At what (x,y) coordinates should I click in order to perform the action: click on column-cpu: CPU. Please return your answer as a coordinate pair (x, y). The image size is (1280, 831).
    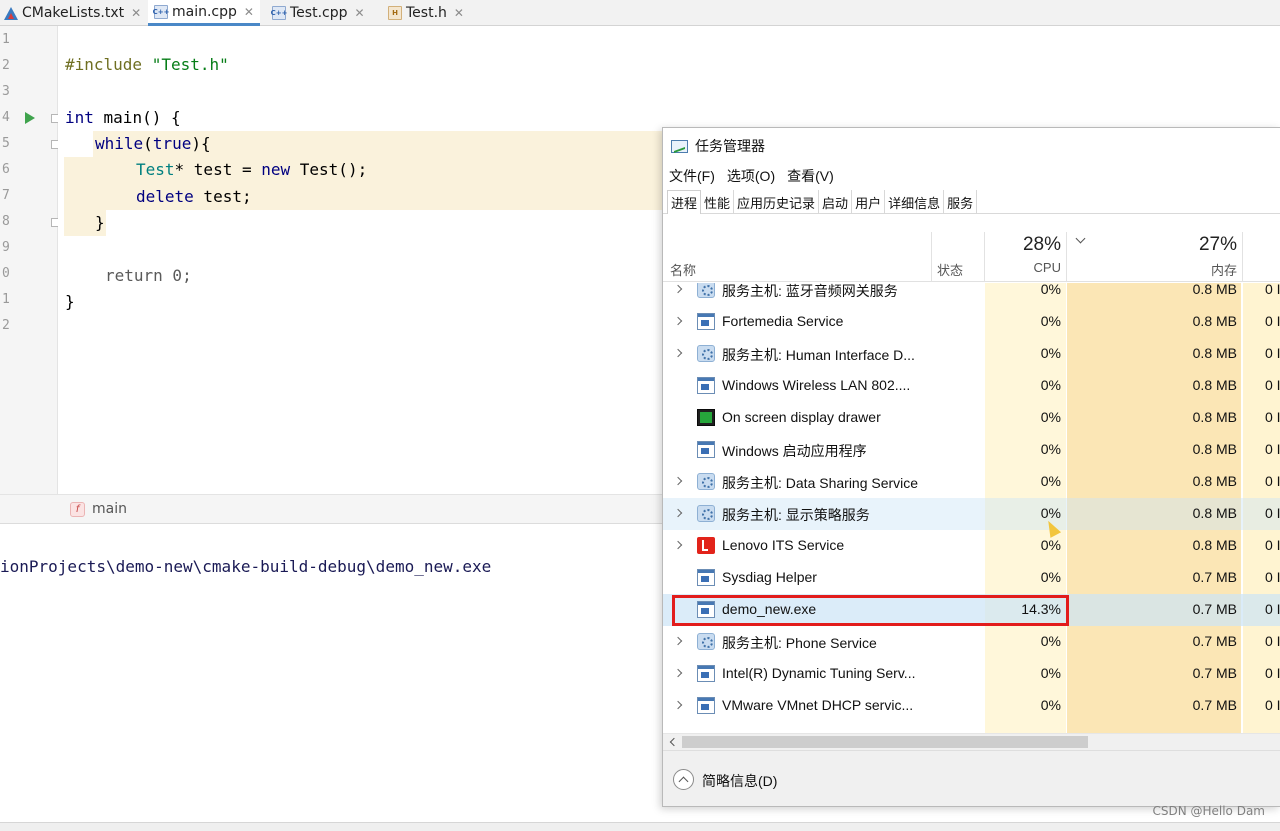
    Looking at the image, I should click on (1023, 267).